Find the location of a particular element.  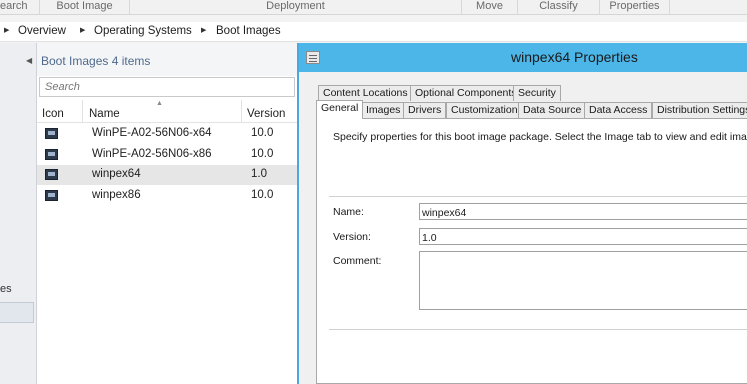

version-field: 1.0 is located at coordinates (583, 236).